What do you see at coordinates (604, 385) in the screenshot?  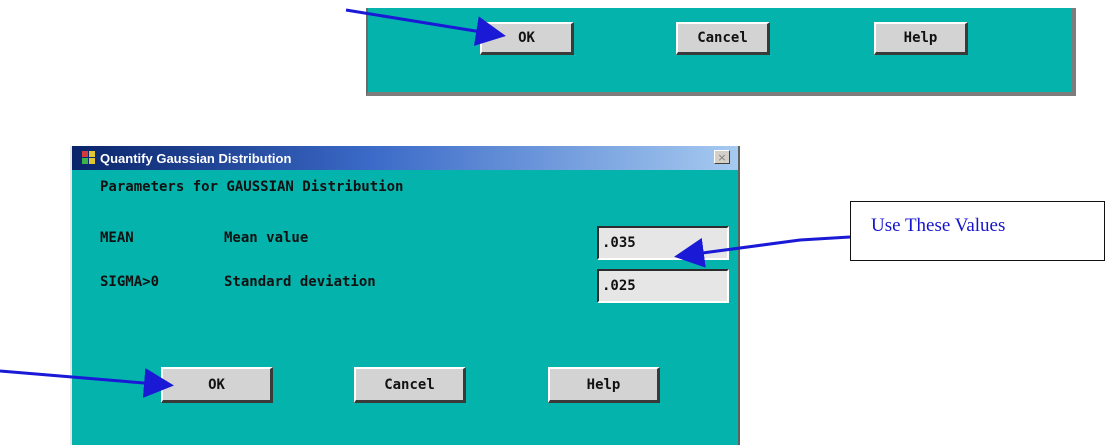 I see `help-button: Help` at bounding box center [604, 385].